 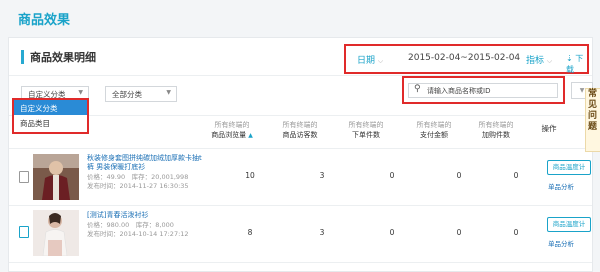 I want to click on search-placeholder: 请输入商品名称或ID, so click(x=459, y=91).